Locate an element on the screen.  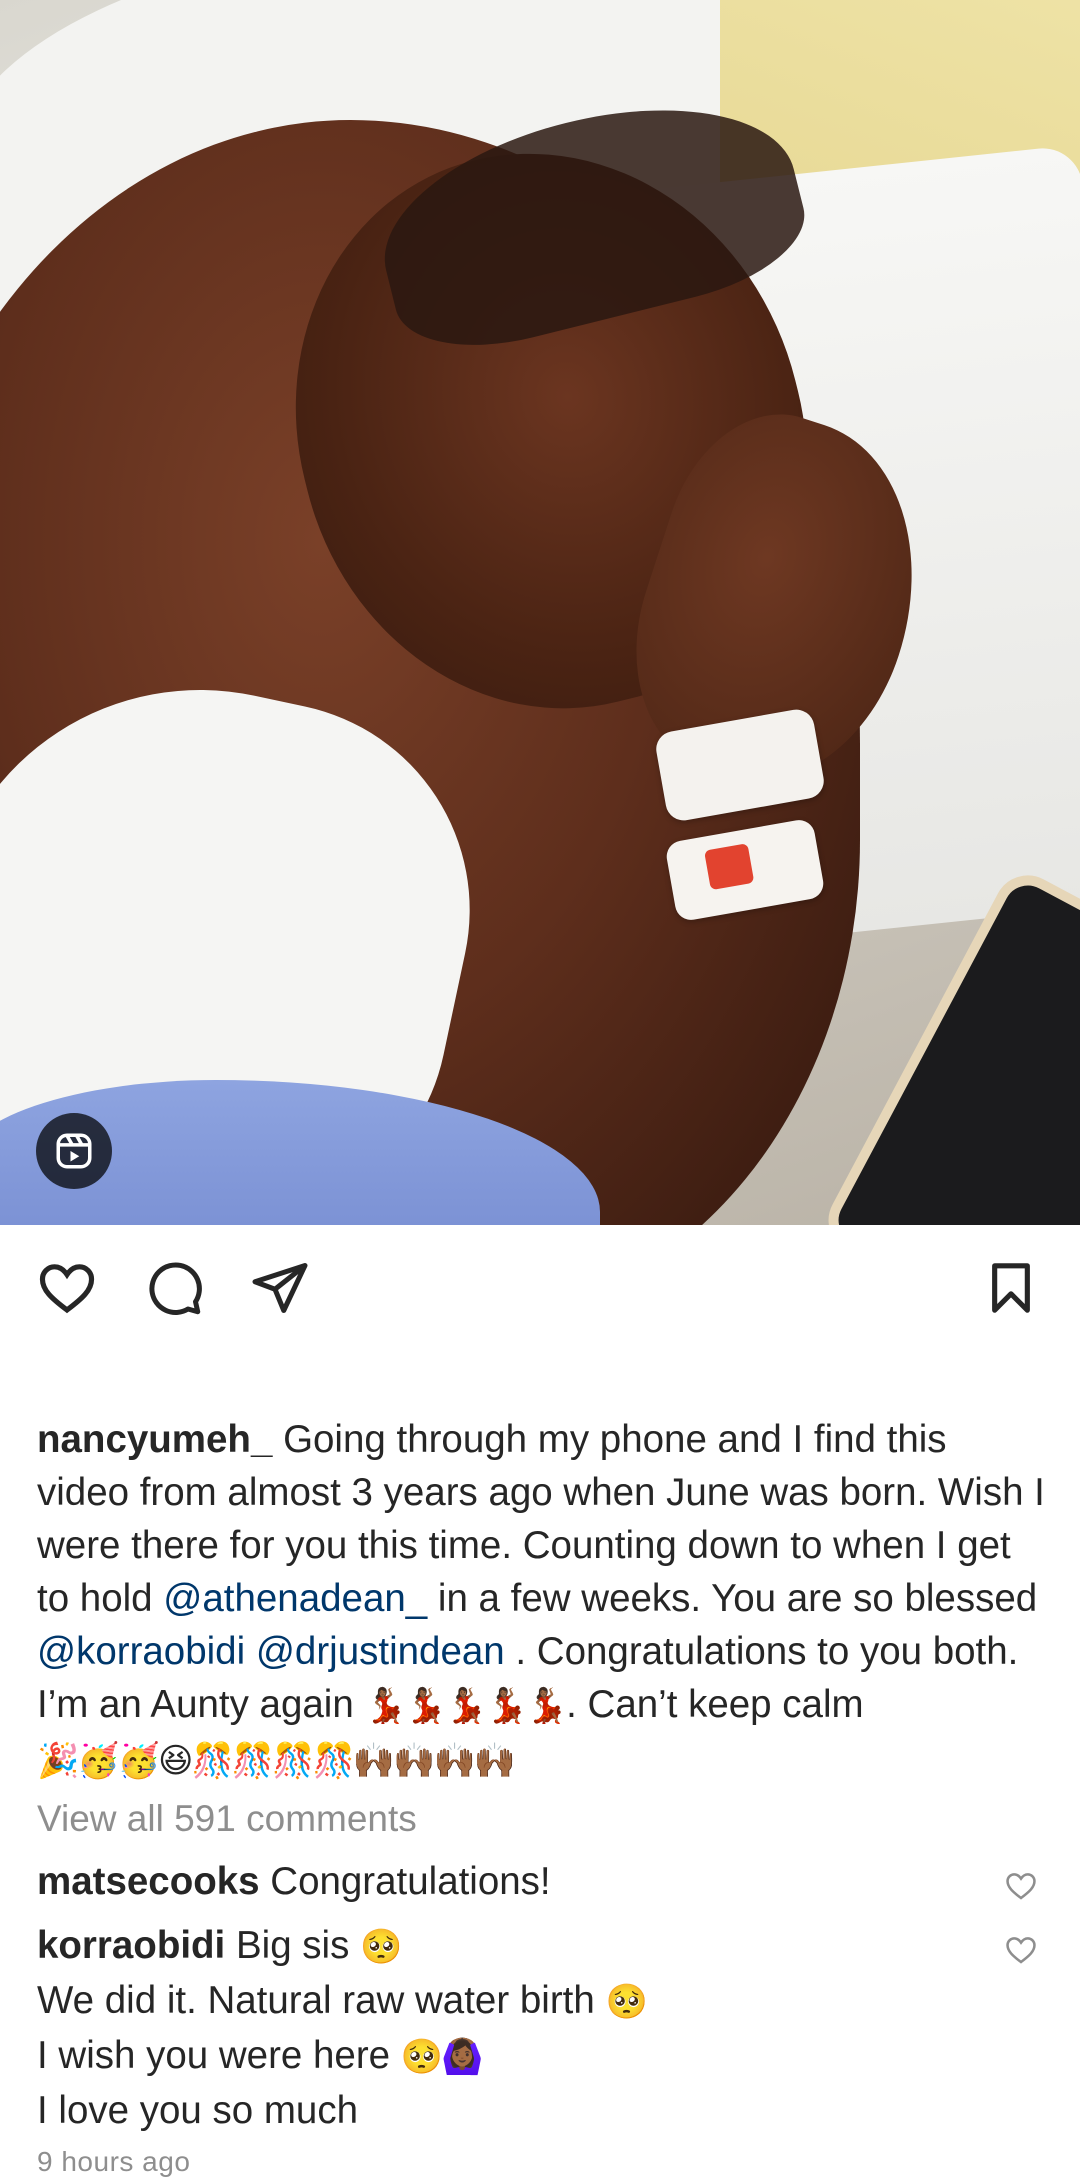
bookmark-icon is located at coordinates (1011, 1288).